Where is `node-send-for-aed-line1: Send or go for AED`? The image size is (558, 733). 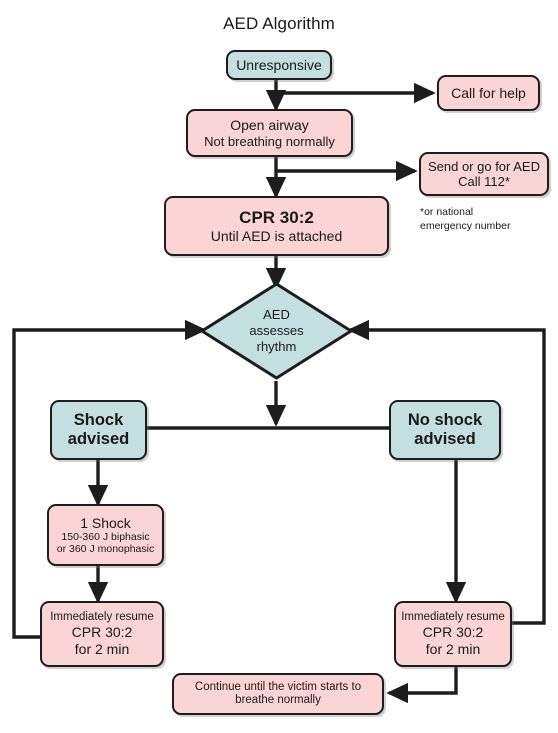
node-send-for-aed-line1: Send or go for AED is located at coordinates (483, 166).